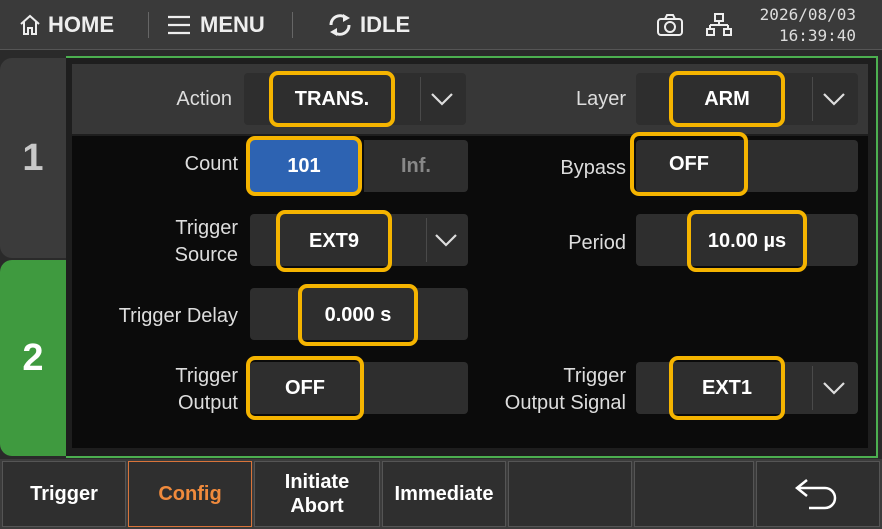 This screenshot has width=882, height=529. What do you see at coordinates (470, 99) in the screenshot?
I see `panel-header: Action TRANS. Layer ARM` at bounding box center [470, 99].